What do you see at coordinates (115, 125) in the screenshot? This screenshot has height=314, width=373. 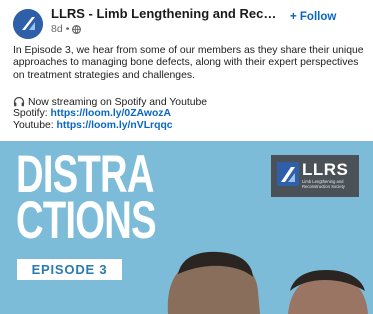 I see `youtube-link: https://loom.ly/nVLrqqc` at bounding box center [115, 125].